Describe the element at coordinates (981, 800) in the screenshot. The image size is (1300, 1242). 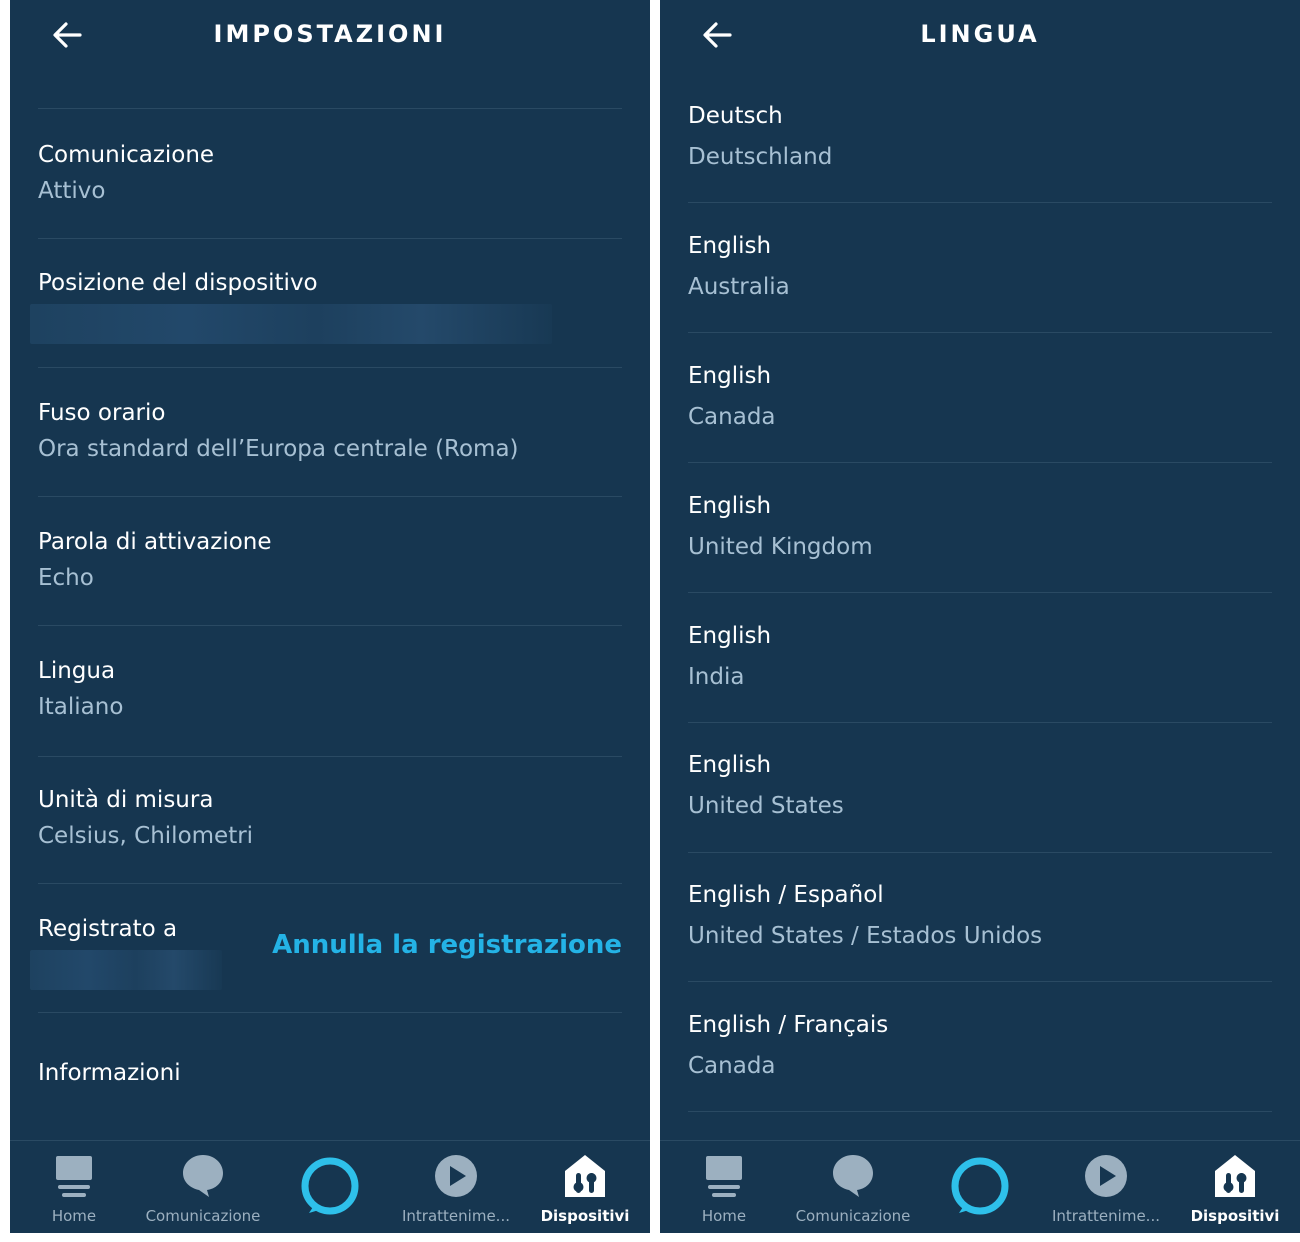
I see `language-option: English United States` at that location.